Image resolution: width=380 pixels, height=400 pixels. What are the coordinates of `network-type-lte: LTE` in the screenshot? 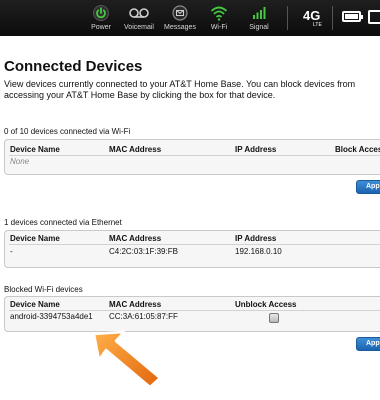 It's located at (317, 25).